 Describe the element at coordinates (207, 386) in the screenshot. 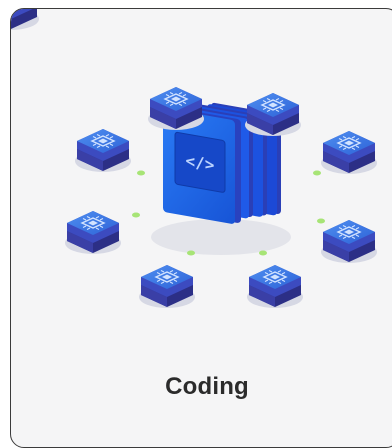

I see `card-title: Coding` at that location.